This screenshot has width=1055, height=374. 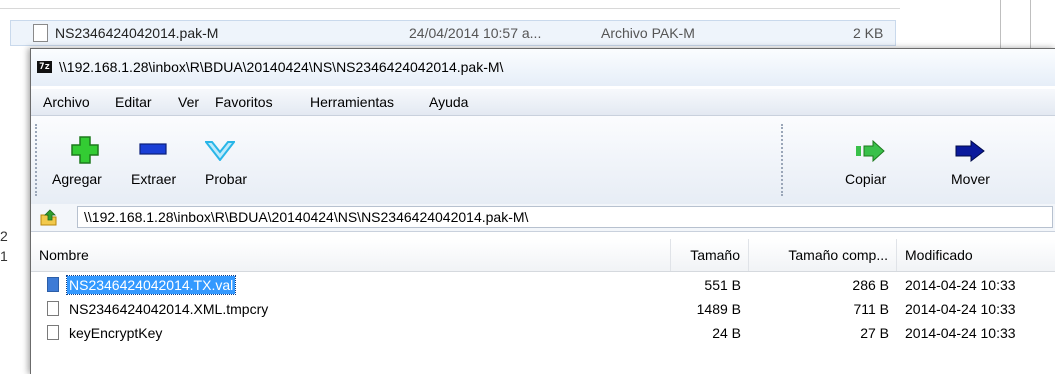 I want to click on menu-editar: Editar, so click(x=133, y=102).